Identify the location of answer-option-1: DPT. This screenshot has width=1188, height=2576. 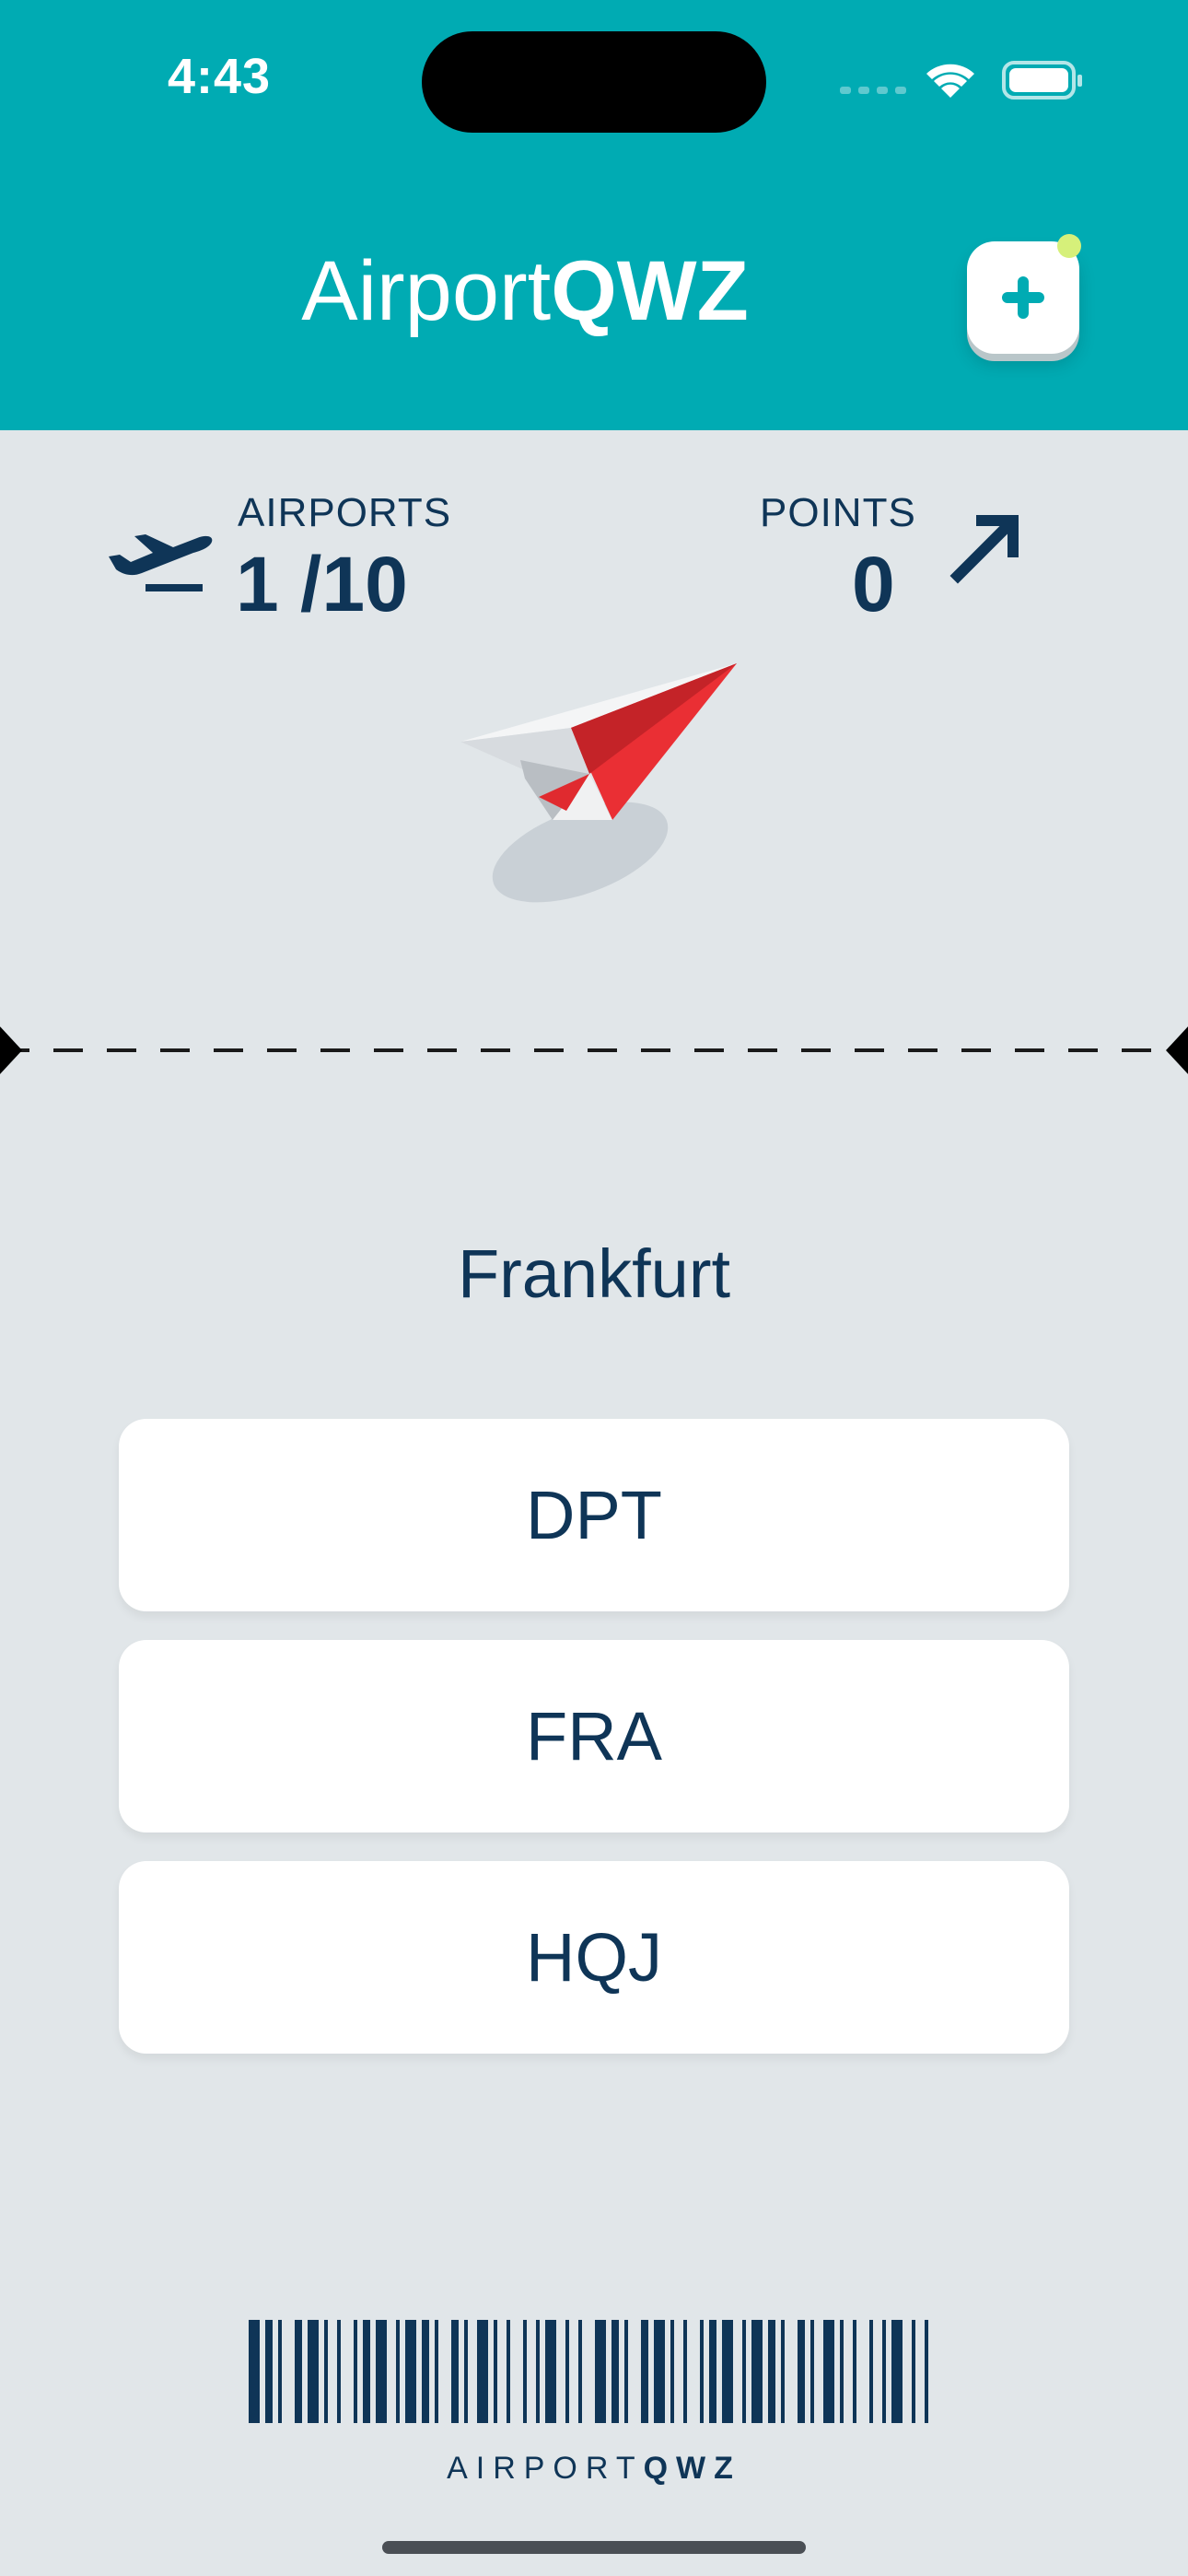
(594, 1515).